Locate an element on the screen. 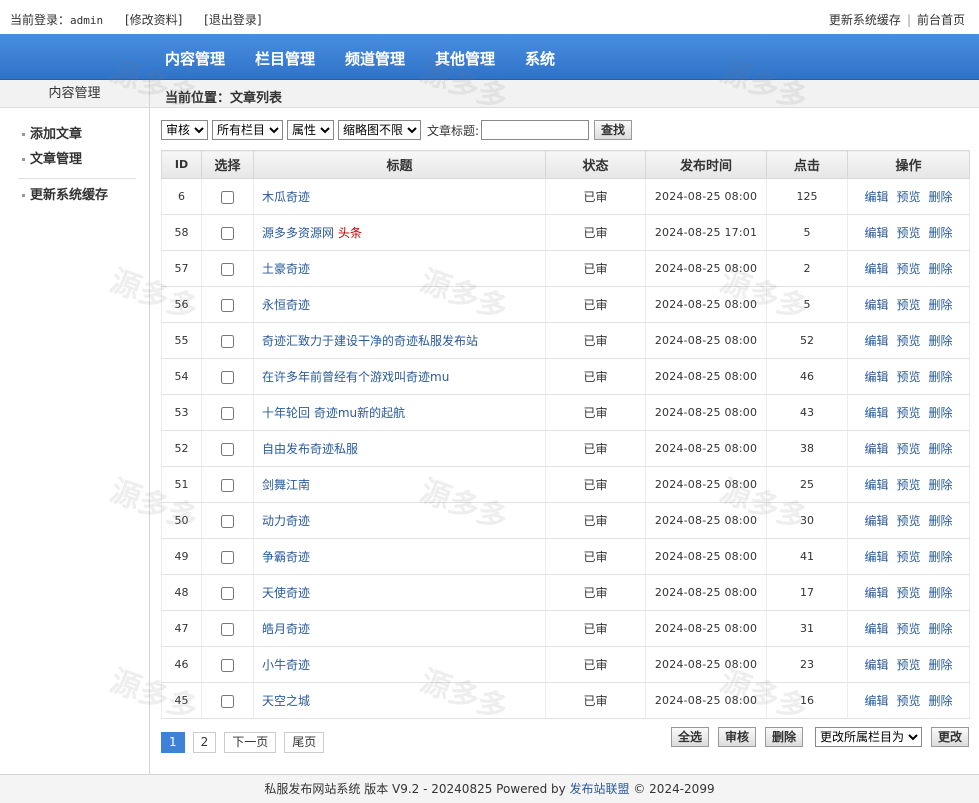 The image size is (979, 803). nav-channel-management: 频道管理 is located at coordinates (375, 58).